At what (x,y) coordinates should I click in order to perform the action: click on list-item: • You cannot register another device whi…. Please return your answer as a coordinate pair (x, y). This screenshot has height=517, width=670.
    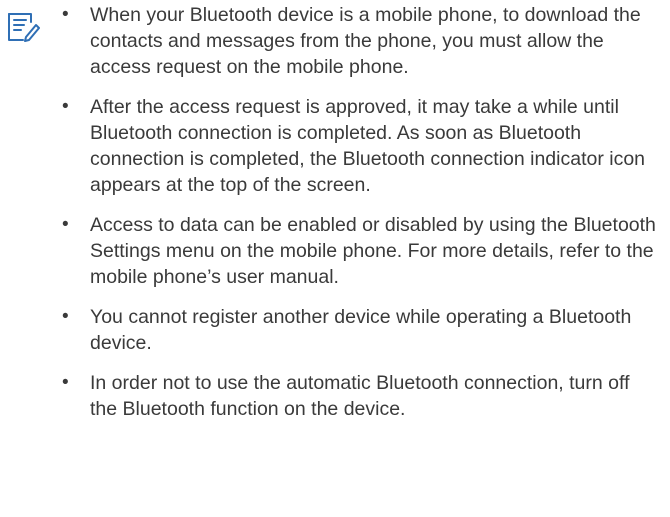
    Looking at the image, I should click on (356, 330).